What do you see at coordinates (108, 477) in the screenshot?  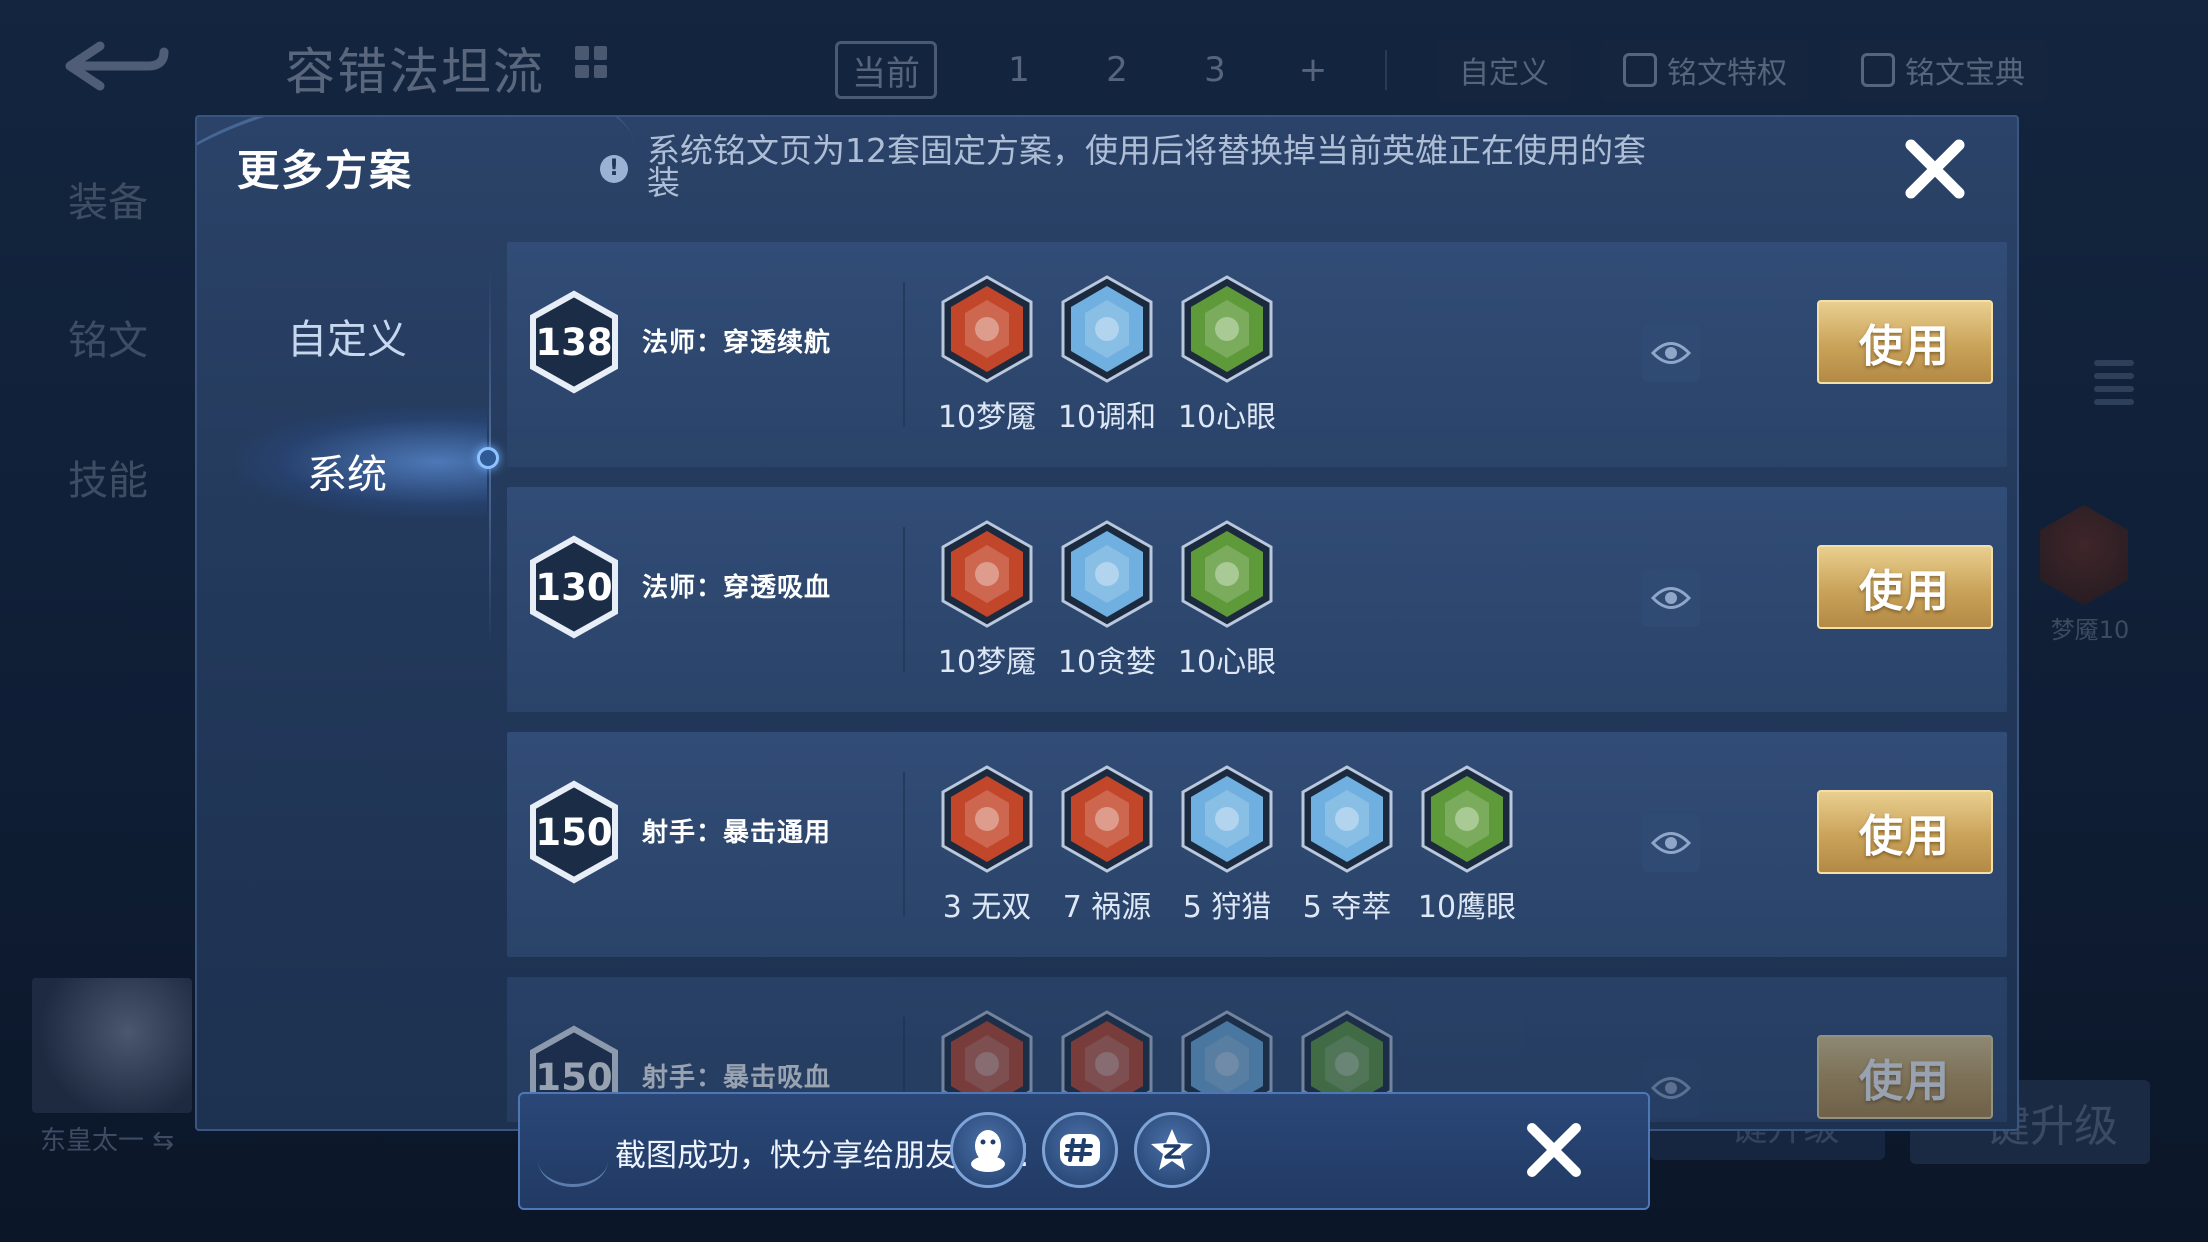 I see `left-menu-skill: 技能` at bounding box center [108, 477].